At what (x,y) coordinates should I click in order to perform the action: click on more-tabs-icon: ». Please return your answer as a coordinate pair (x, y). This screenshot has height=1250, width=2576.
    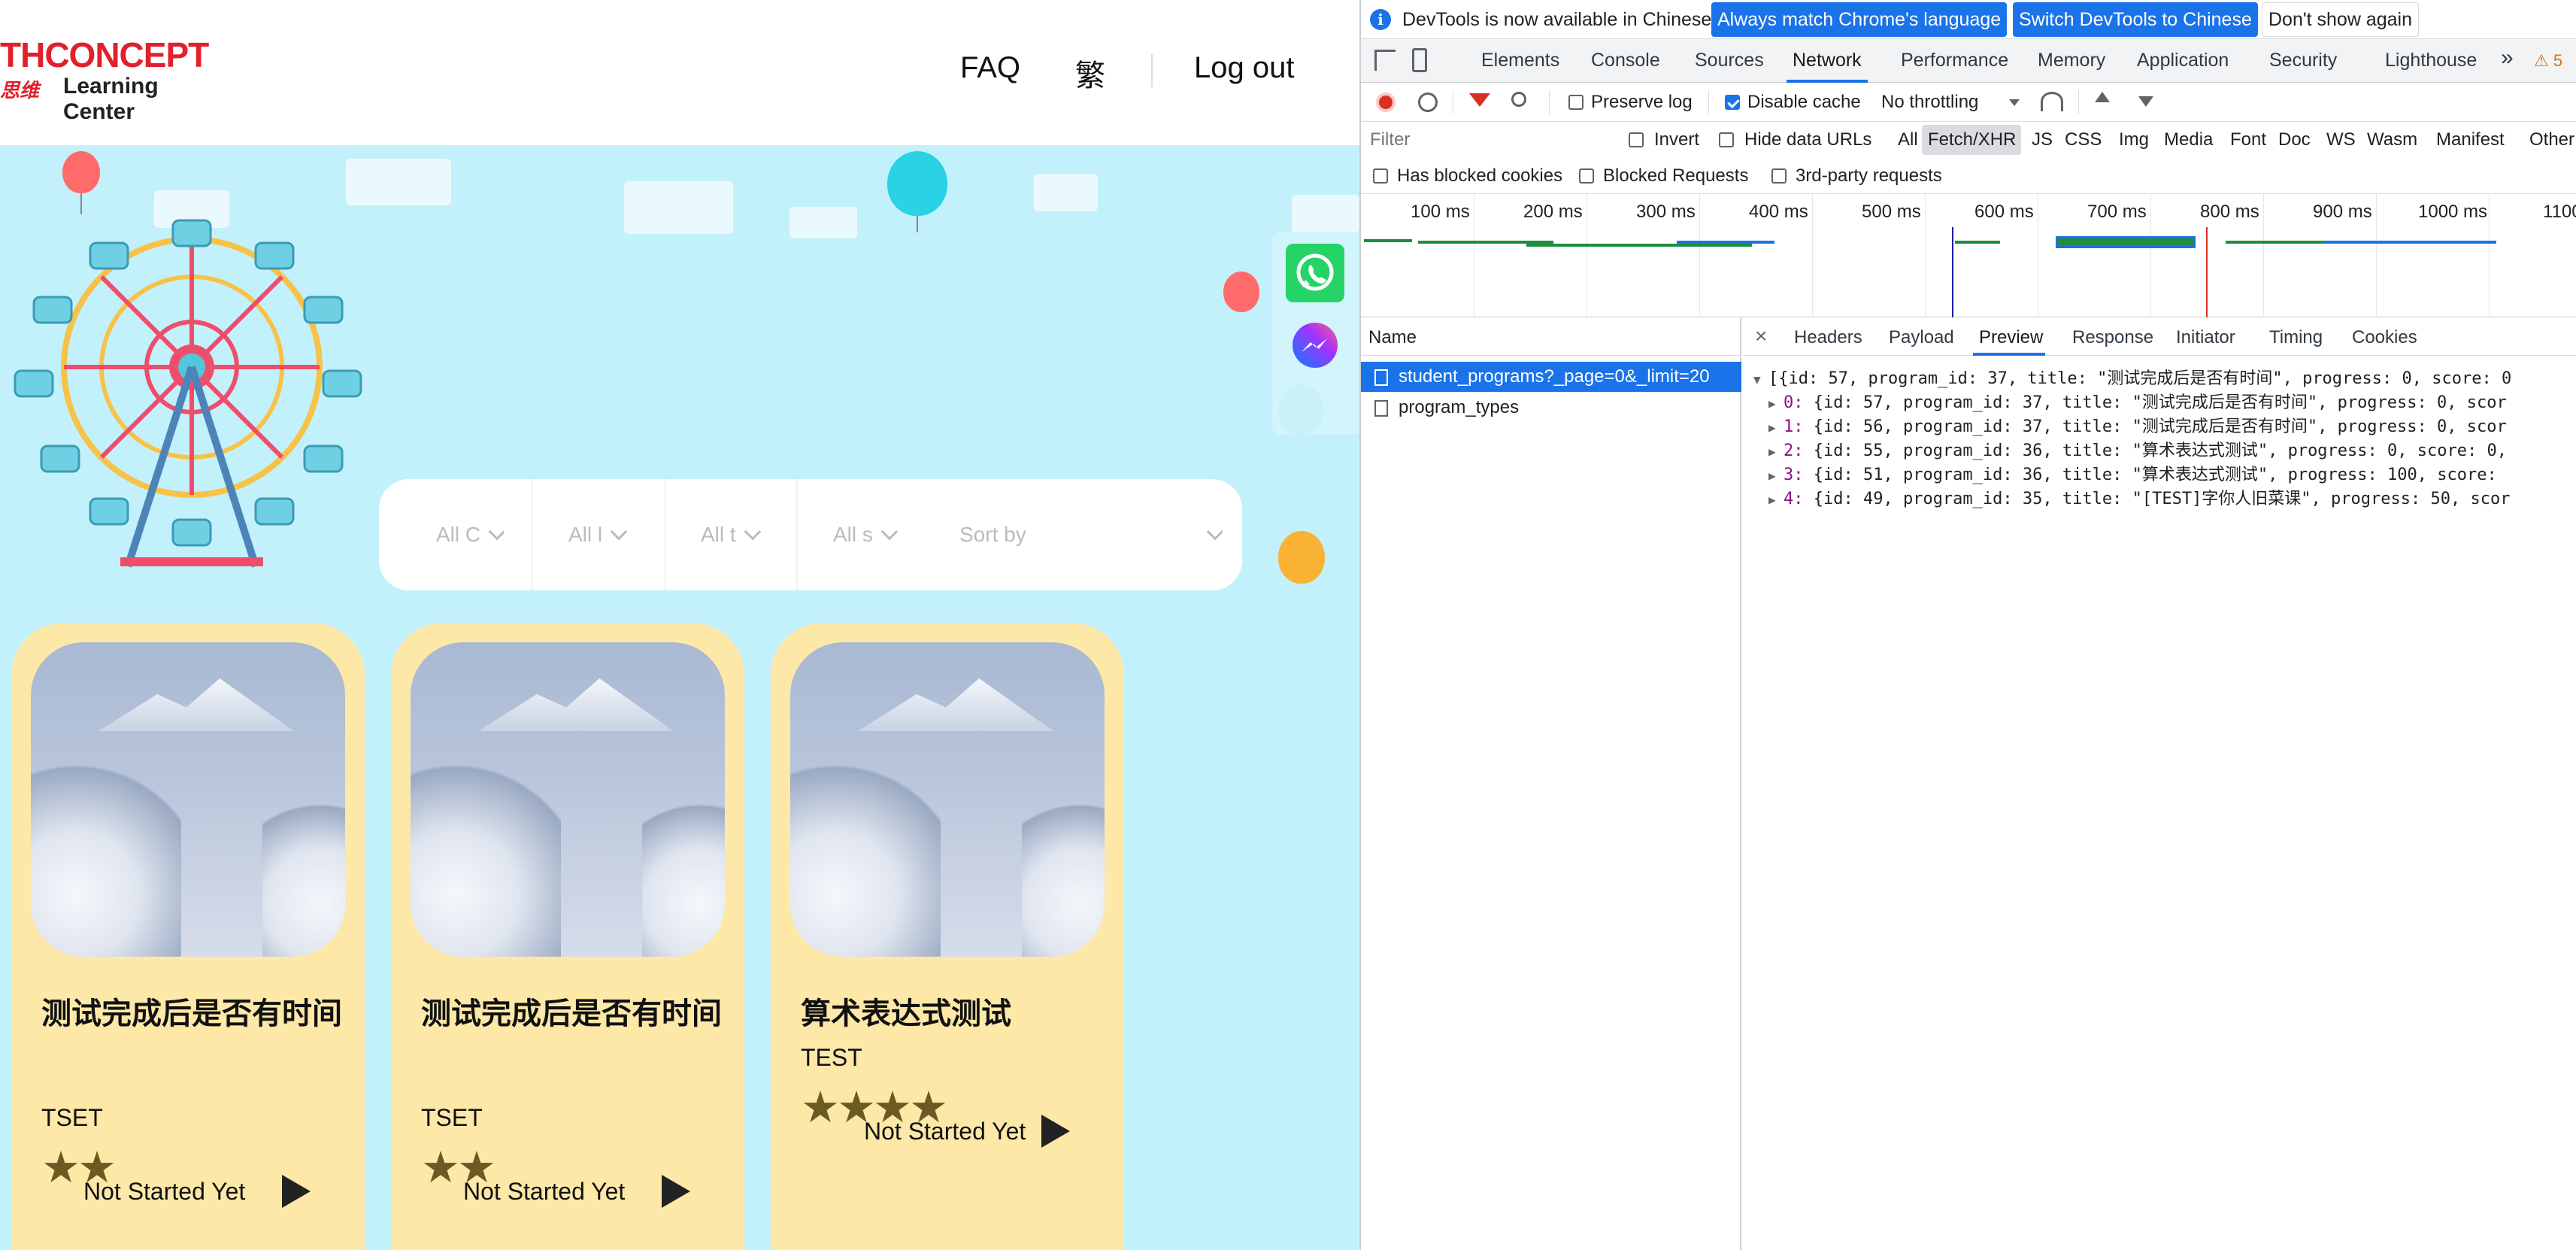
    Looking at the image, I should click on (2507, 58).